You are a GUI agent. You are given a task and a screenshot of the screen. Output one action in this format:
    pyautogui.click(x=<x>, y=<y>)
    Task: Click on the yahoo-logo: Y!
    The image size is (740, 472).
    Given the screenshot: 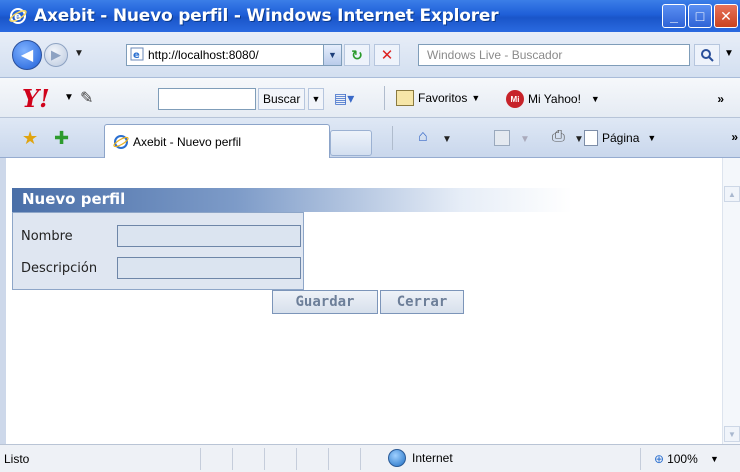 What is the action you would take?
    pyautogui.click(x=36, y=98)
    